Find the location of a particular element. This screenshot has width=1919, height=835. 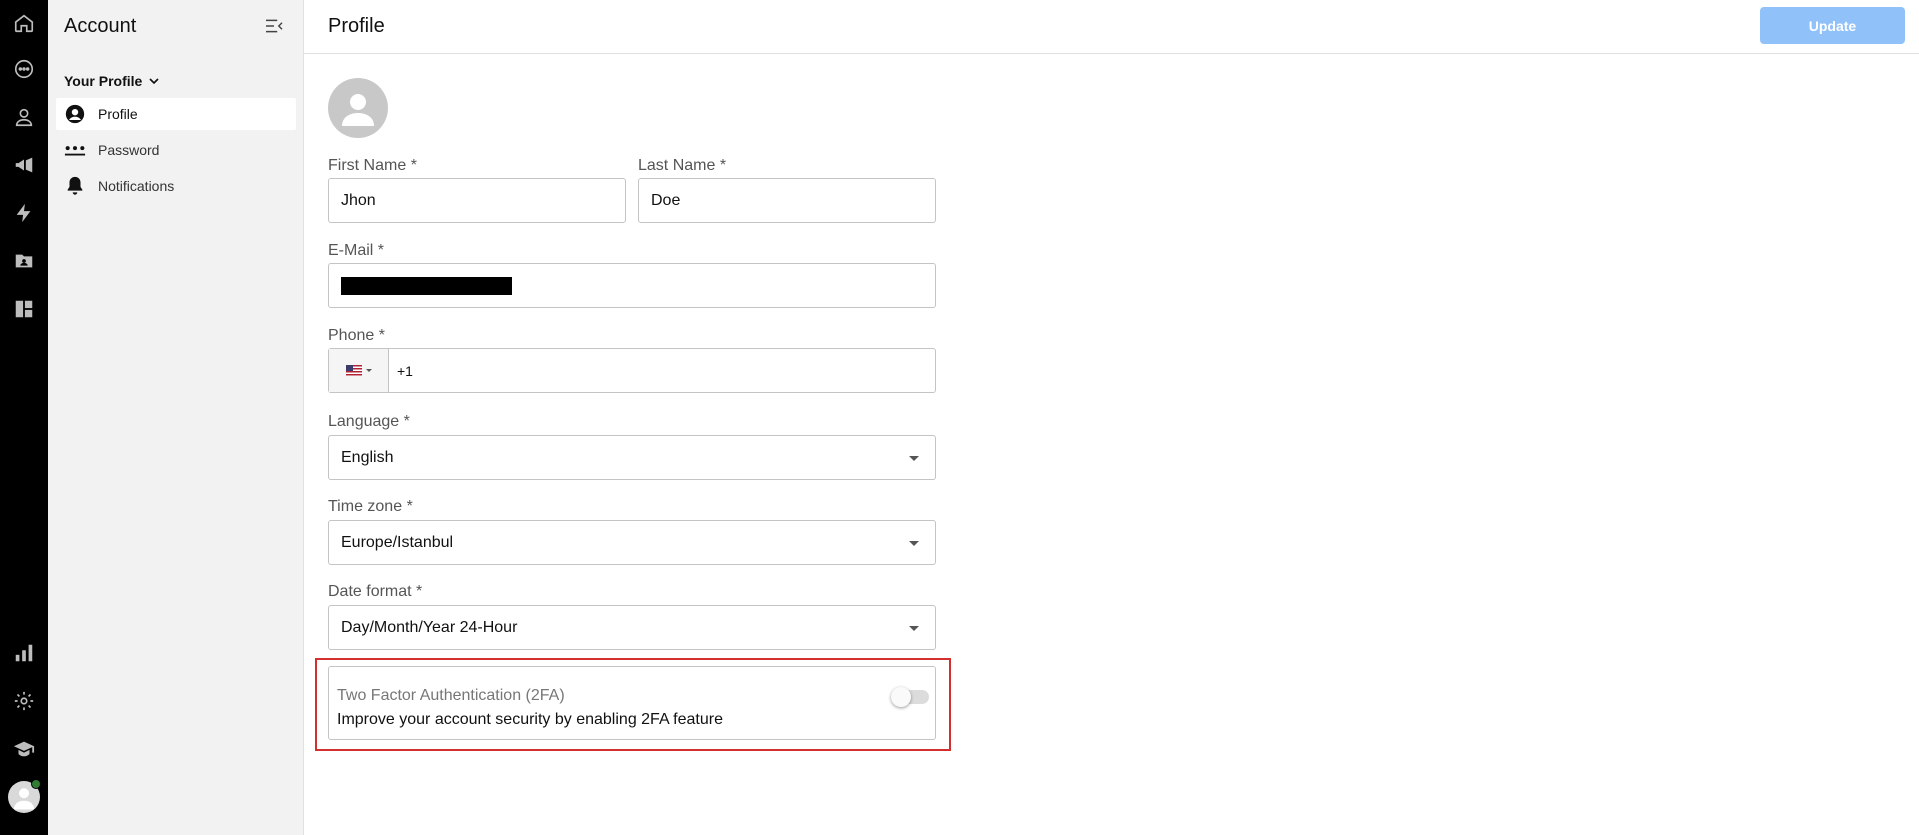

sidebar-item-profile: Profile is located at coordinates (176, 114).